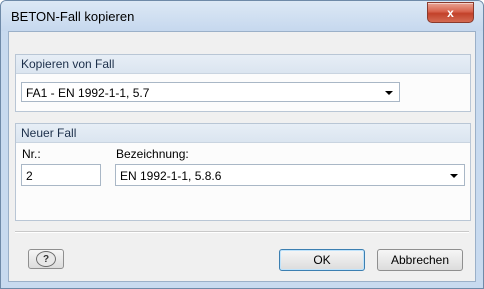 Image resolution: width=484 pixels, height=289 pixels. What do you see at coordinates (243, 133) in the screenshot?
I see `new-case-header: Neuer Fall` at bounding box center [243, 133].